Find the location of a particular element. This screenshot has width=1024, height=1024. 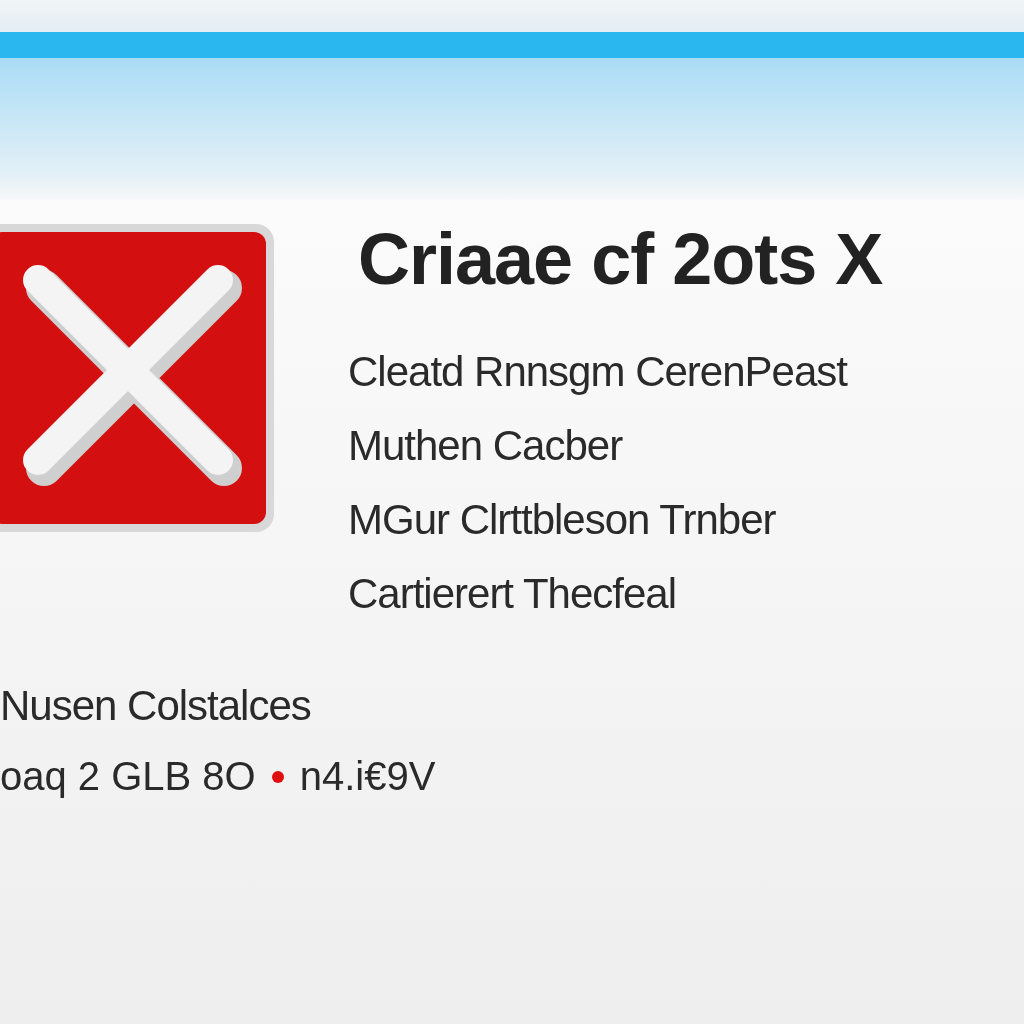

error-code: oaq 2 GLB 8O is located at coordinates (128, 776).